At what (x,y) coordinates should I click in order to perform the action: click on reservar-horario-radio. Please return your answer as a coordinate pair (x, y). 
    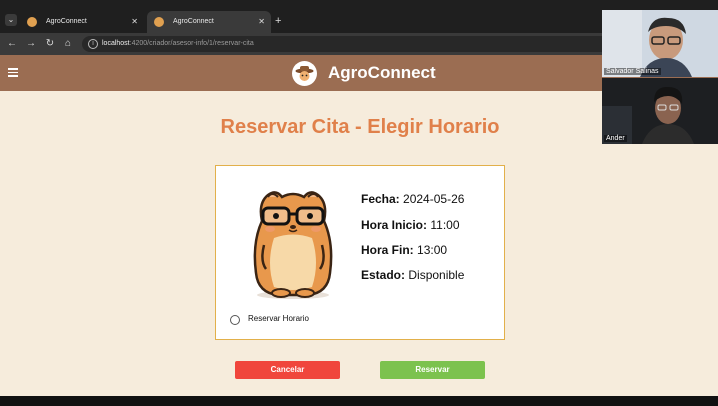
    Looking at the image, I should click on (235, 320).